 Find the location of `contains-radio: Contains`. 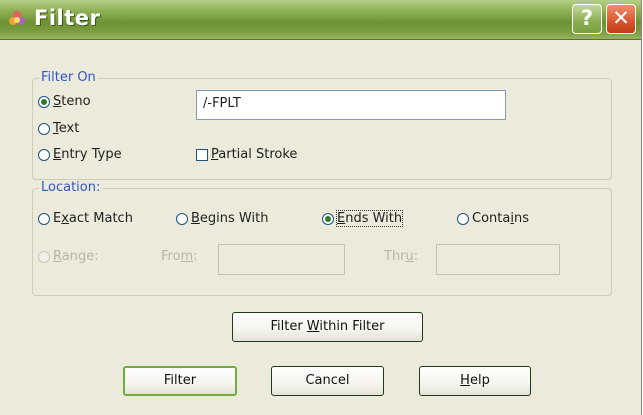

contains-radio: Contains is located at coordinates (493, 218).